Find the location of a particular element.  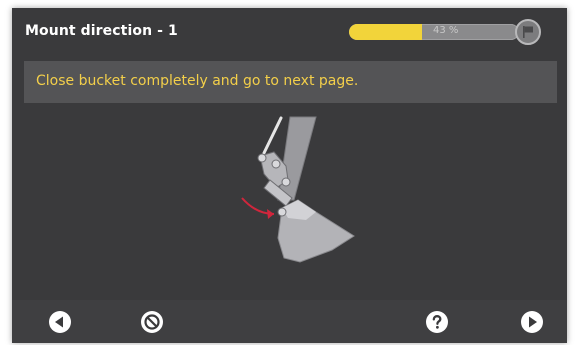

bottom-toolbar is located at coordinates (289, 321).